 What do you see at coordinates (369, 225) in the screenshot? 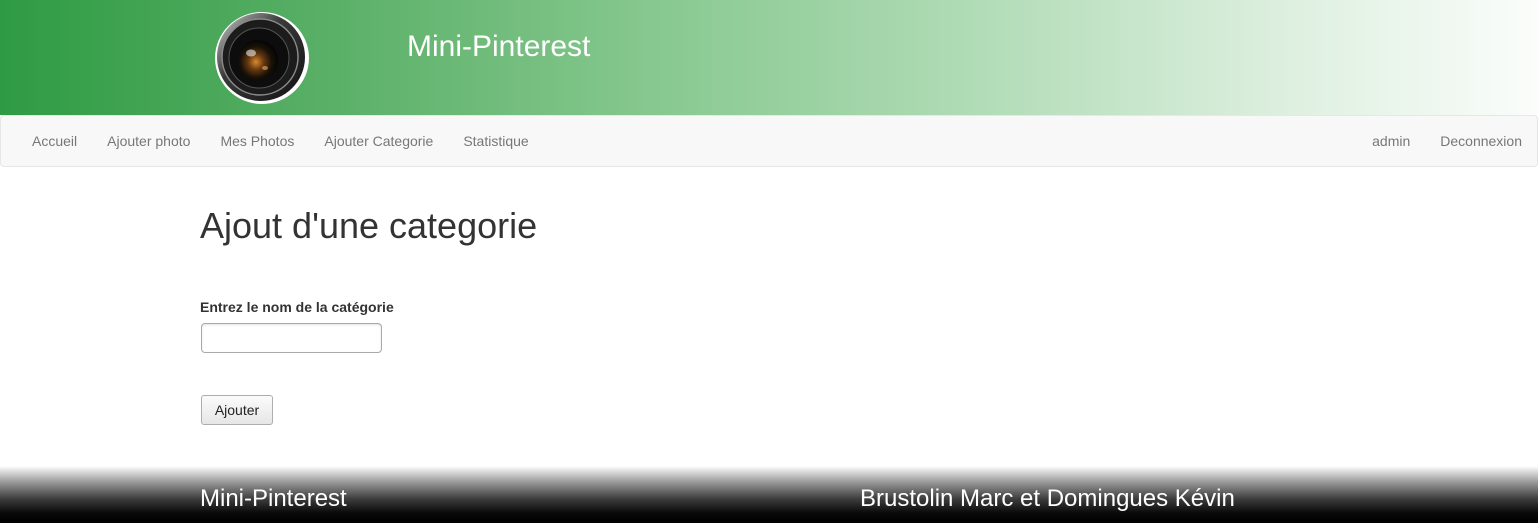
I see `page-title: Ajout d'une categorie` at bounding box center [369, 225].